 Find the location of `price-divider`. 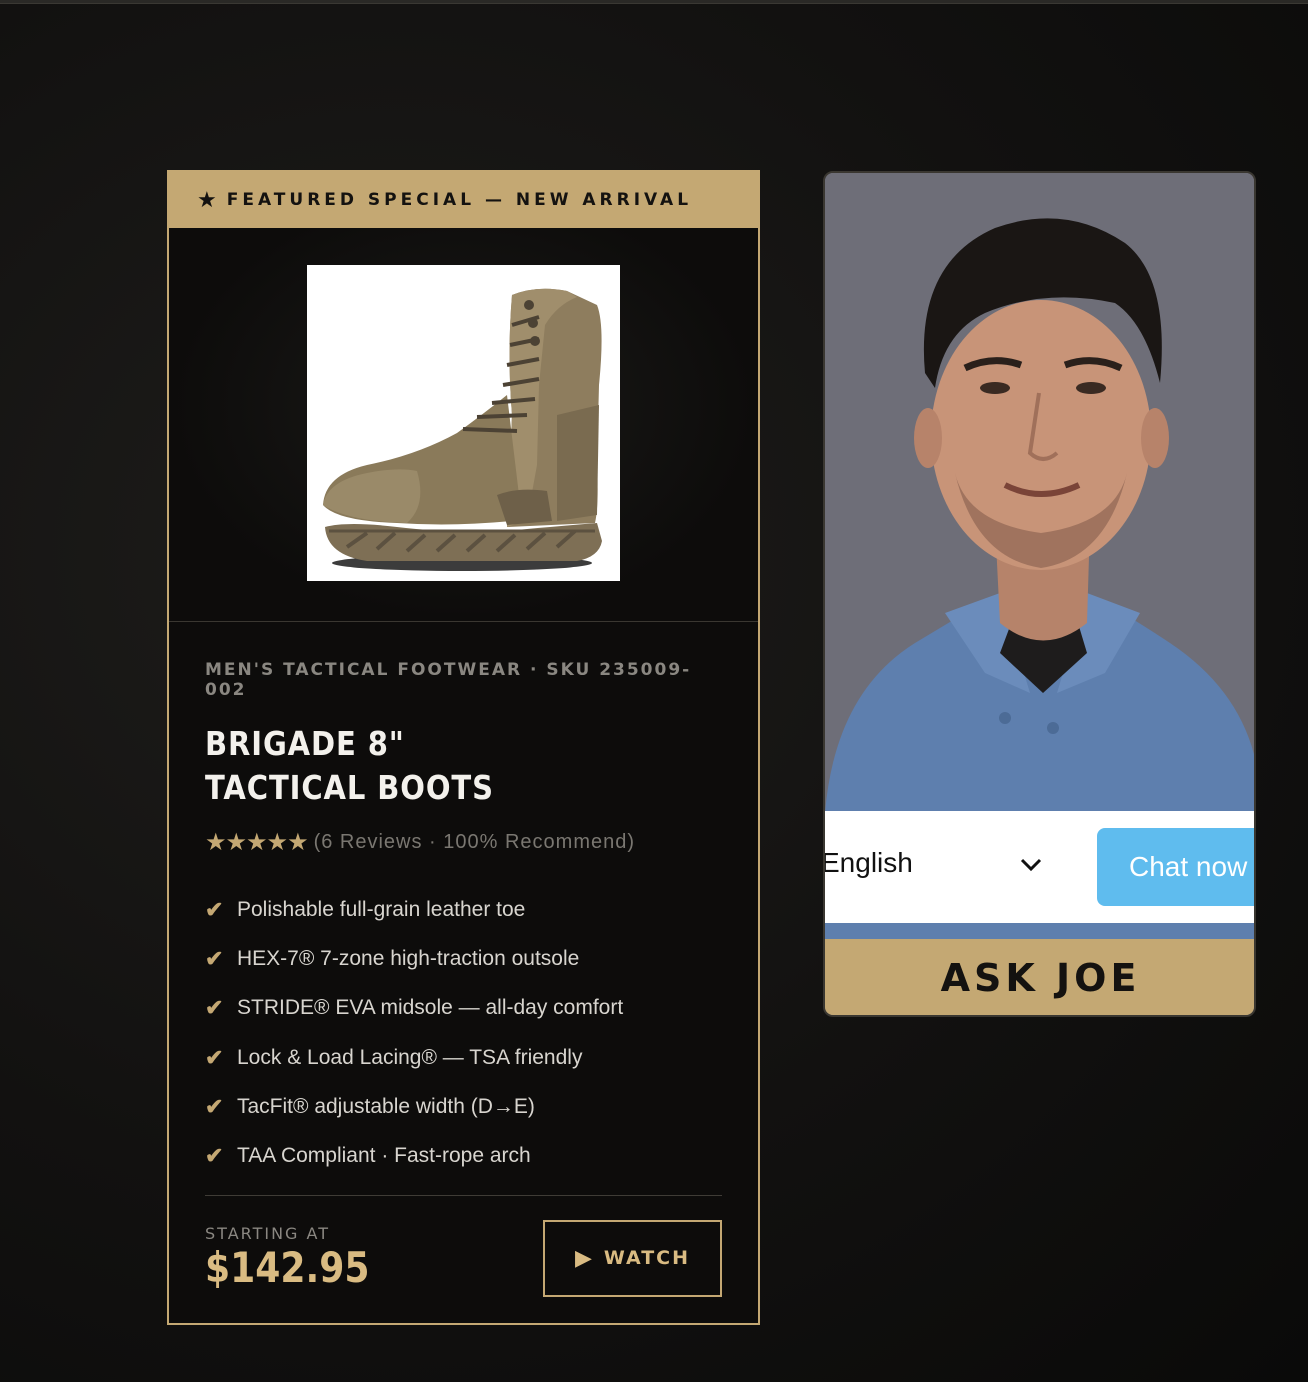

price-divider is located at coordinates (463, 1195).